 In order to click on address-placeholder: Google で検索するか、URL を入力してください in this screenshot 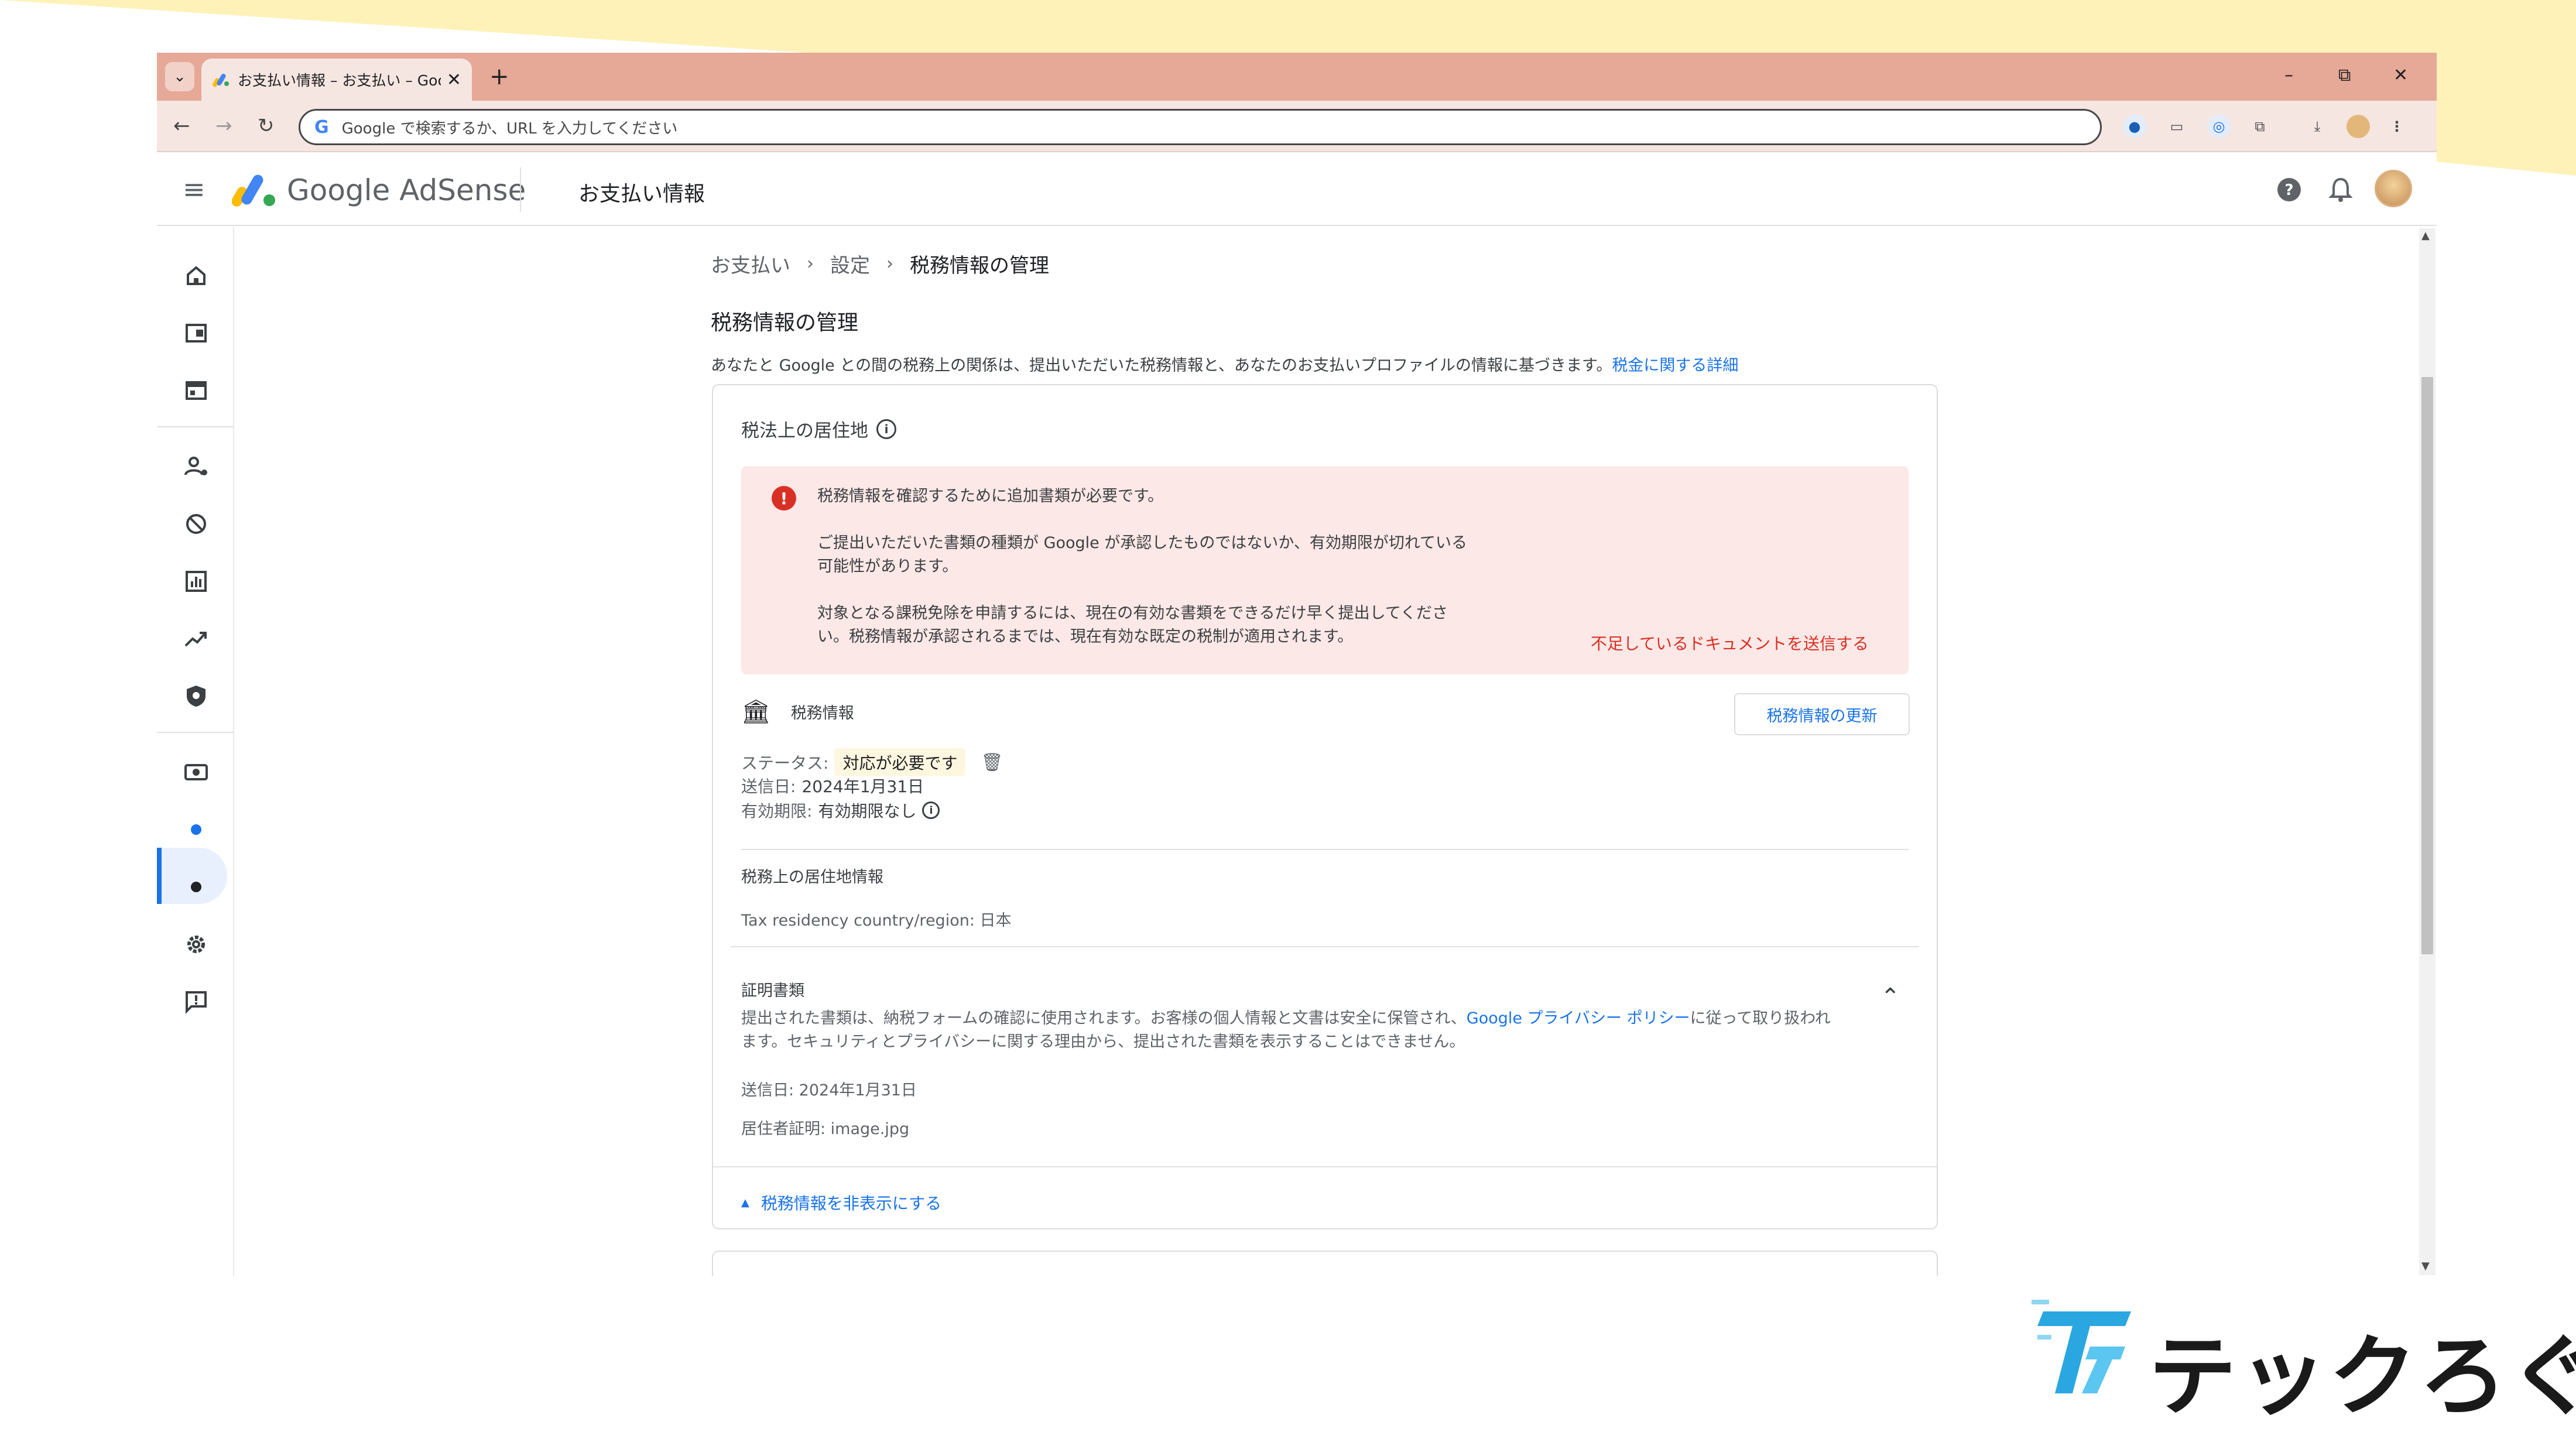, I will do `click(509, 128)`.